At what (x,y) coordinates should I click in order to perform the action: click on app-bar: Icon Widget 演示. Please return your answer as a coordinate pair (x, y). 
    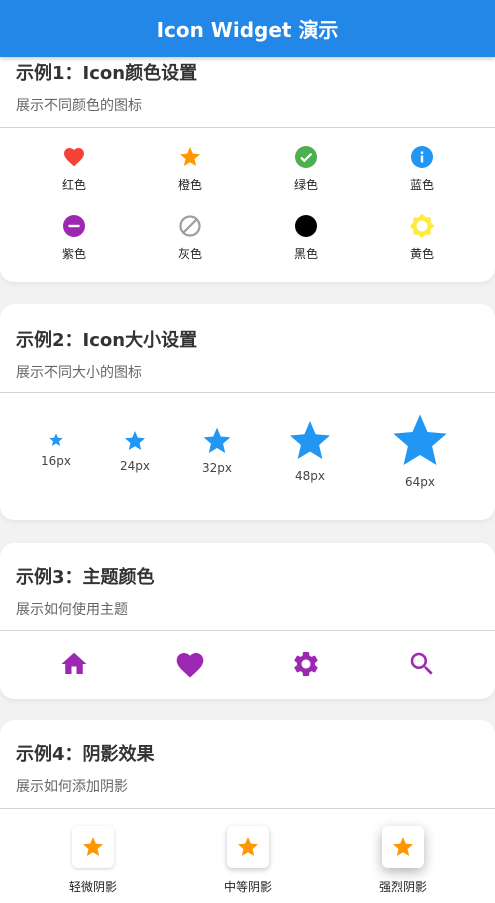
    Looking at the image, I should click on (247, 28).